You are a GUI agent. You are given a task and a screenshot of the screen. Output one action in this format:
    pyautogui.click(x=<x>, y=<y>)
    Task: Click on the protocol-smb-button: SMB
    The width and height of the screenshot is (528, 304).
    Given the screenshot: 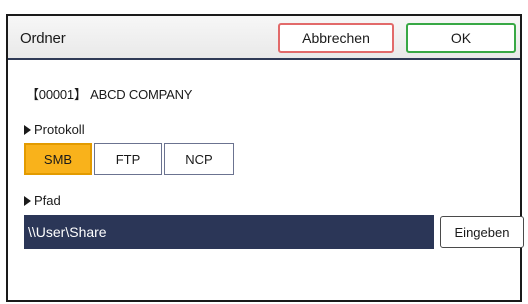 What is the action you would take?
    pyautogui.click(x=58, y=159)
    